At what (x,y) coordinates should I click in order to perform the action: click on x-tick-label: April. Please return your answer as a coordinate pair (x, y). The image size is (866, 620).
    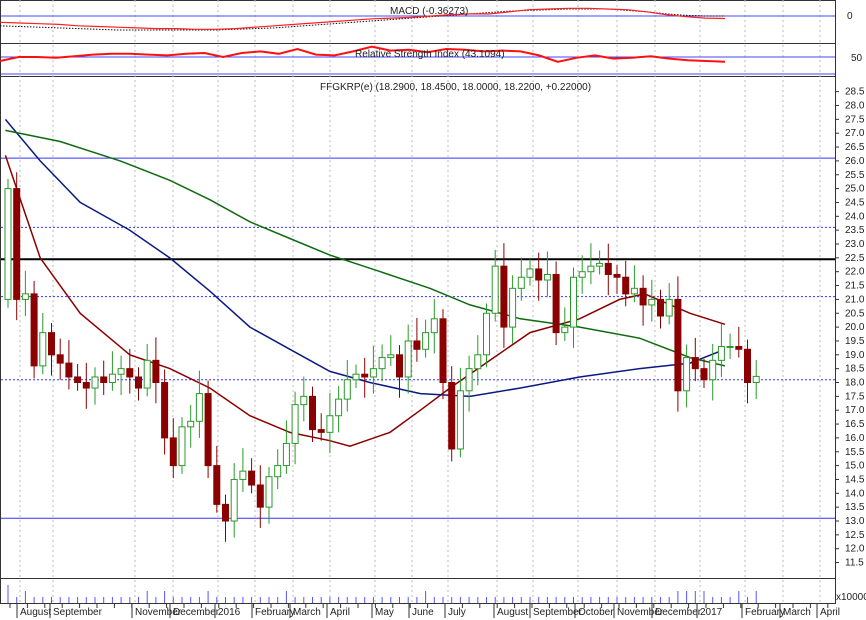
    Looking at the image, I should click on (830, 612).